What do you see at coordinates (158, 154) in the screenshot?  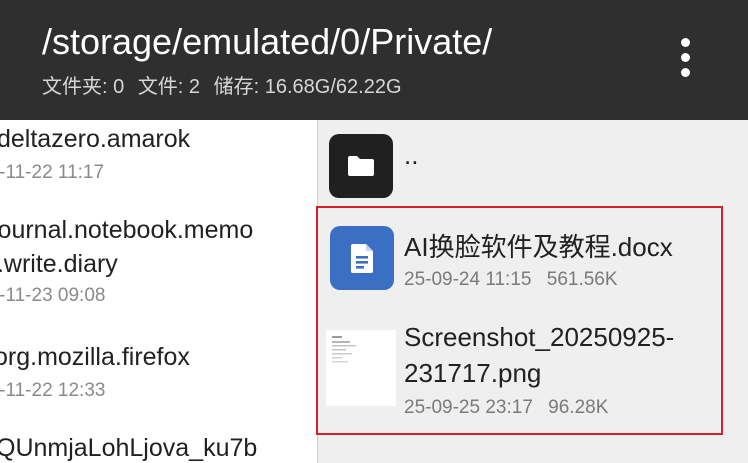 I see `list-item: deltazero.amarok 25-11-22 11:17` at bounding box center [158, 154].